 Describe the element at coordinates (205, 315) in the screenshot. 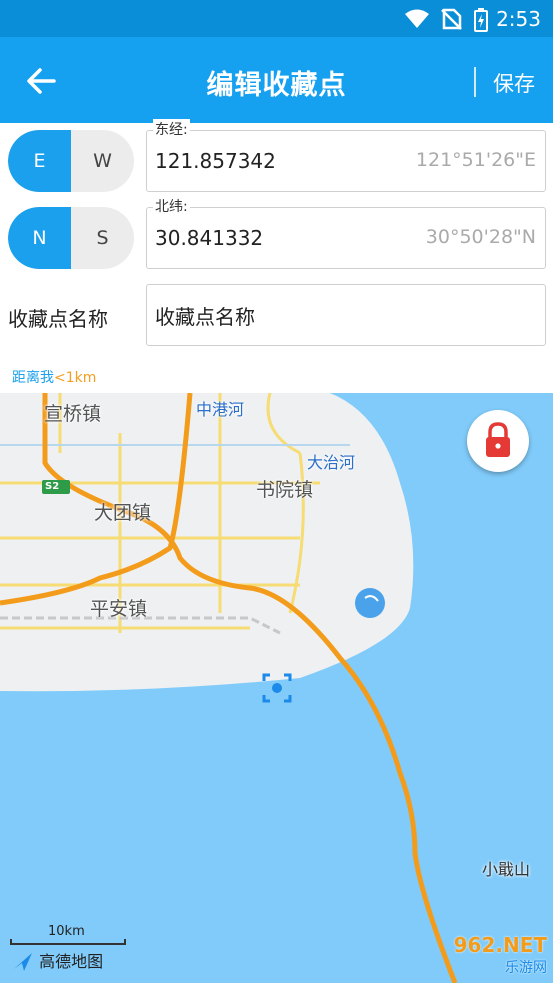

I see `name-placeholder: 收藏点名称` at that location.